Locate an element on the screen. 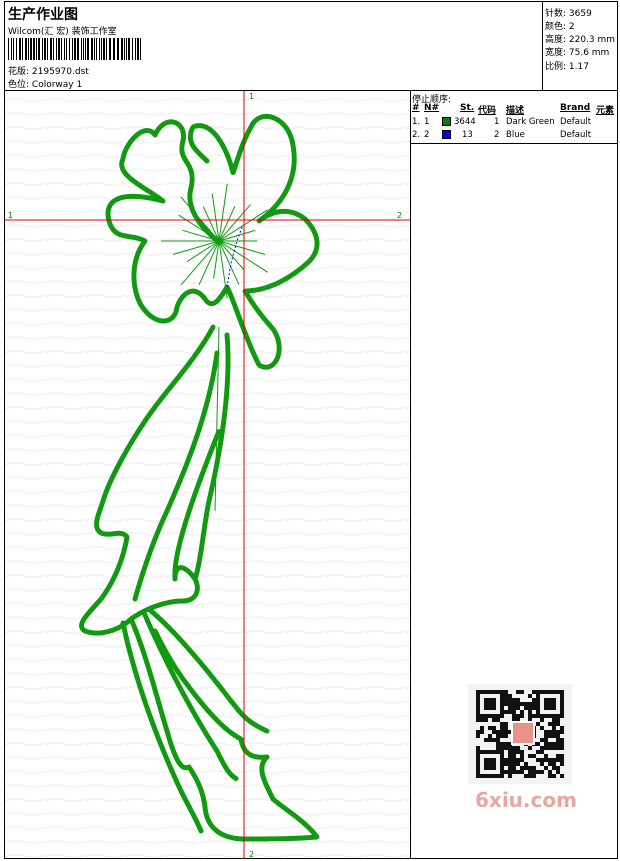 The height and width of the screenshot is (861, 620). col-description: 描述 is located at coordinates (515, 111).